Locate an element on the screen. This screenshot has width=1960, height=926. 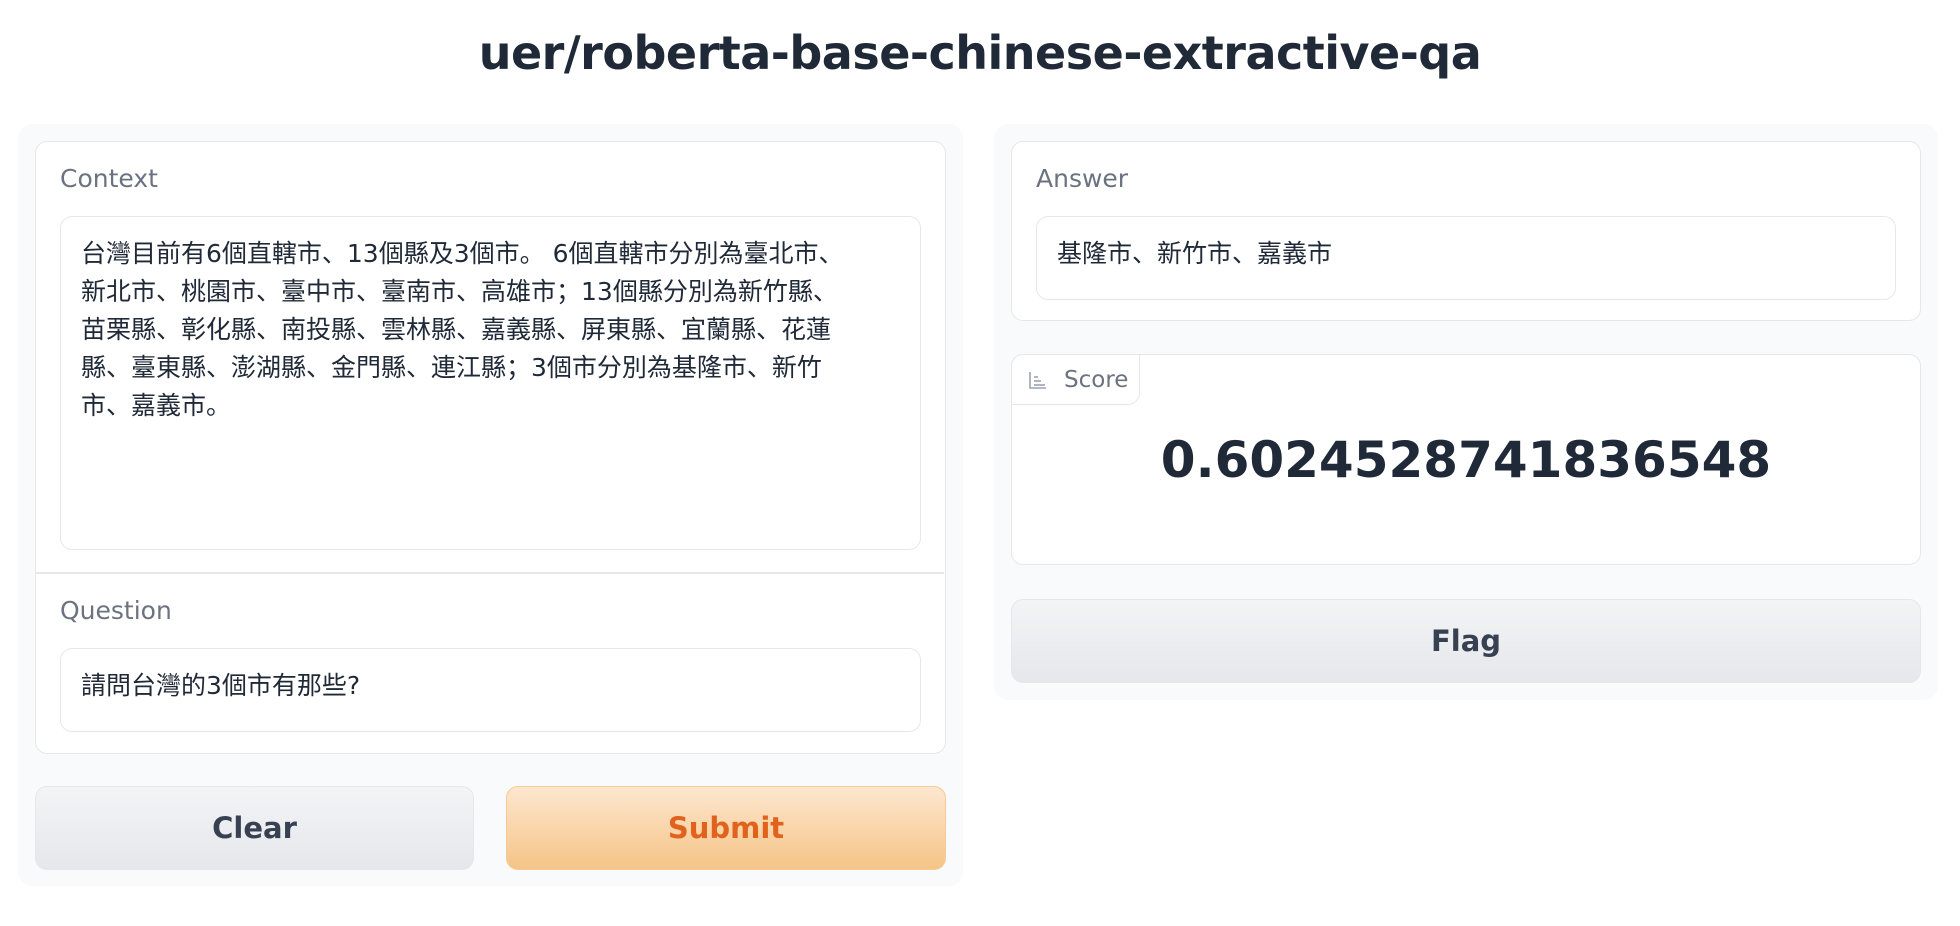
chart-icon is located at coordinates (1037, 380).